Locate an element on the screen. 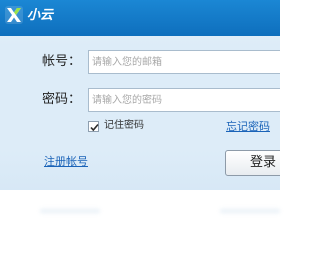 The height and width of the screenshot is (270, 320). account-input is located at coordinates (184, 62).